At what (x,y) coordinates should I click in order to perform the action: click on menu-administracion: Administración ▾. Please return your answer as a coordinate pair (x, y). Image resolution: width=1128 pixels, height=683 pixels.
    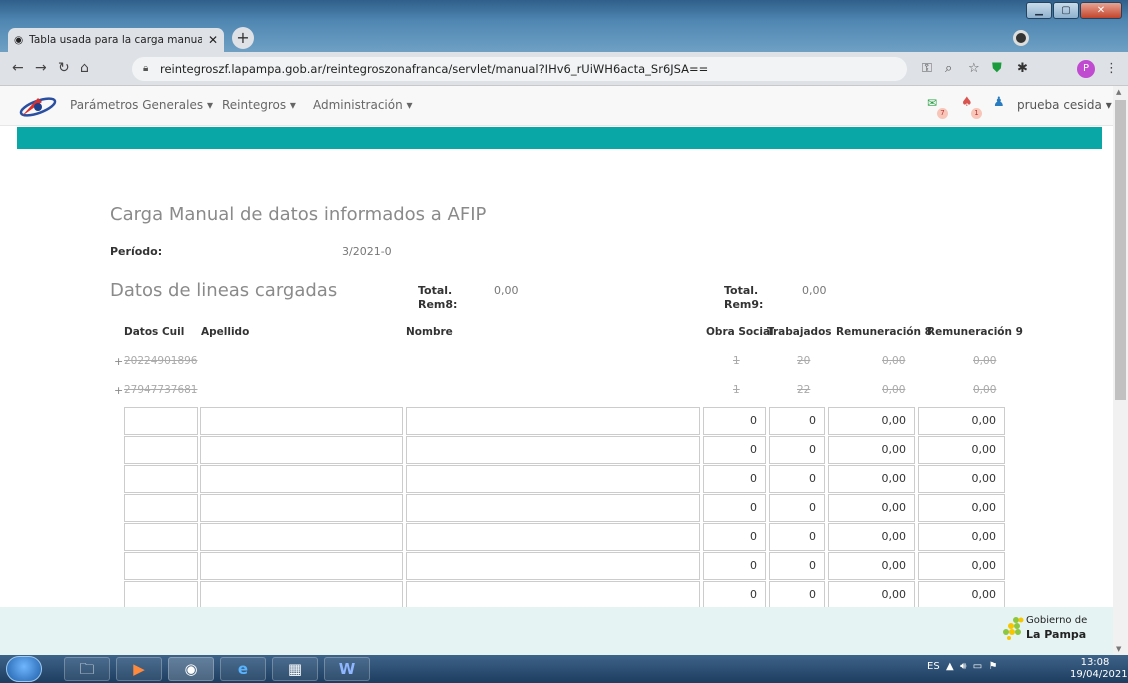
    Looking at the image, I should click on (363, 105).